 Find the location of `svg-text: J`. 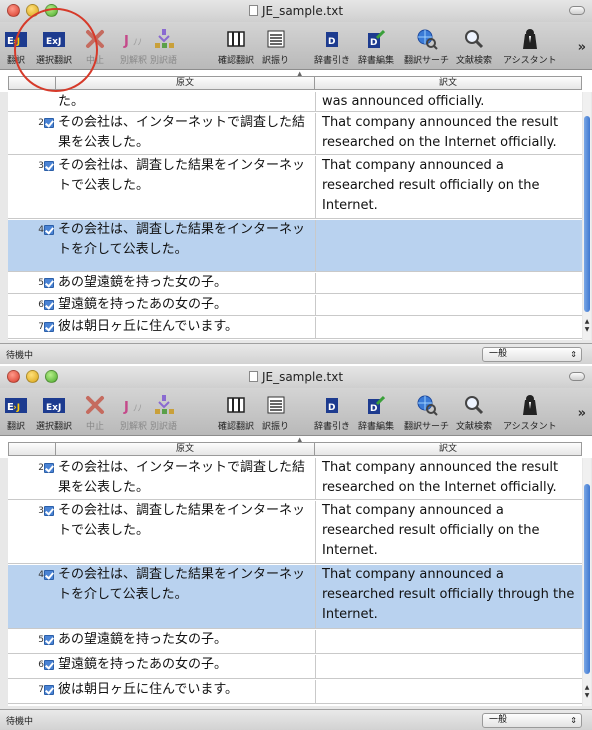

svg-text: J is located at coordinates (126, 41).